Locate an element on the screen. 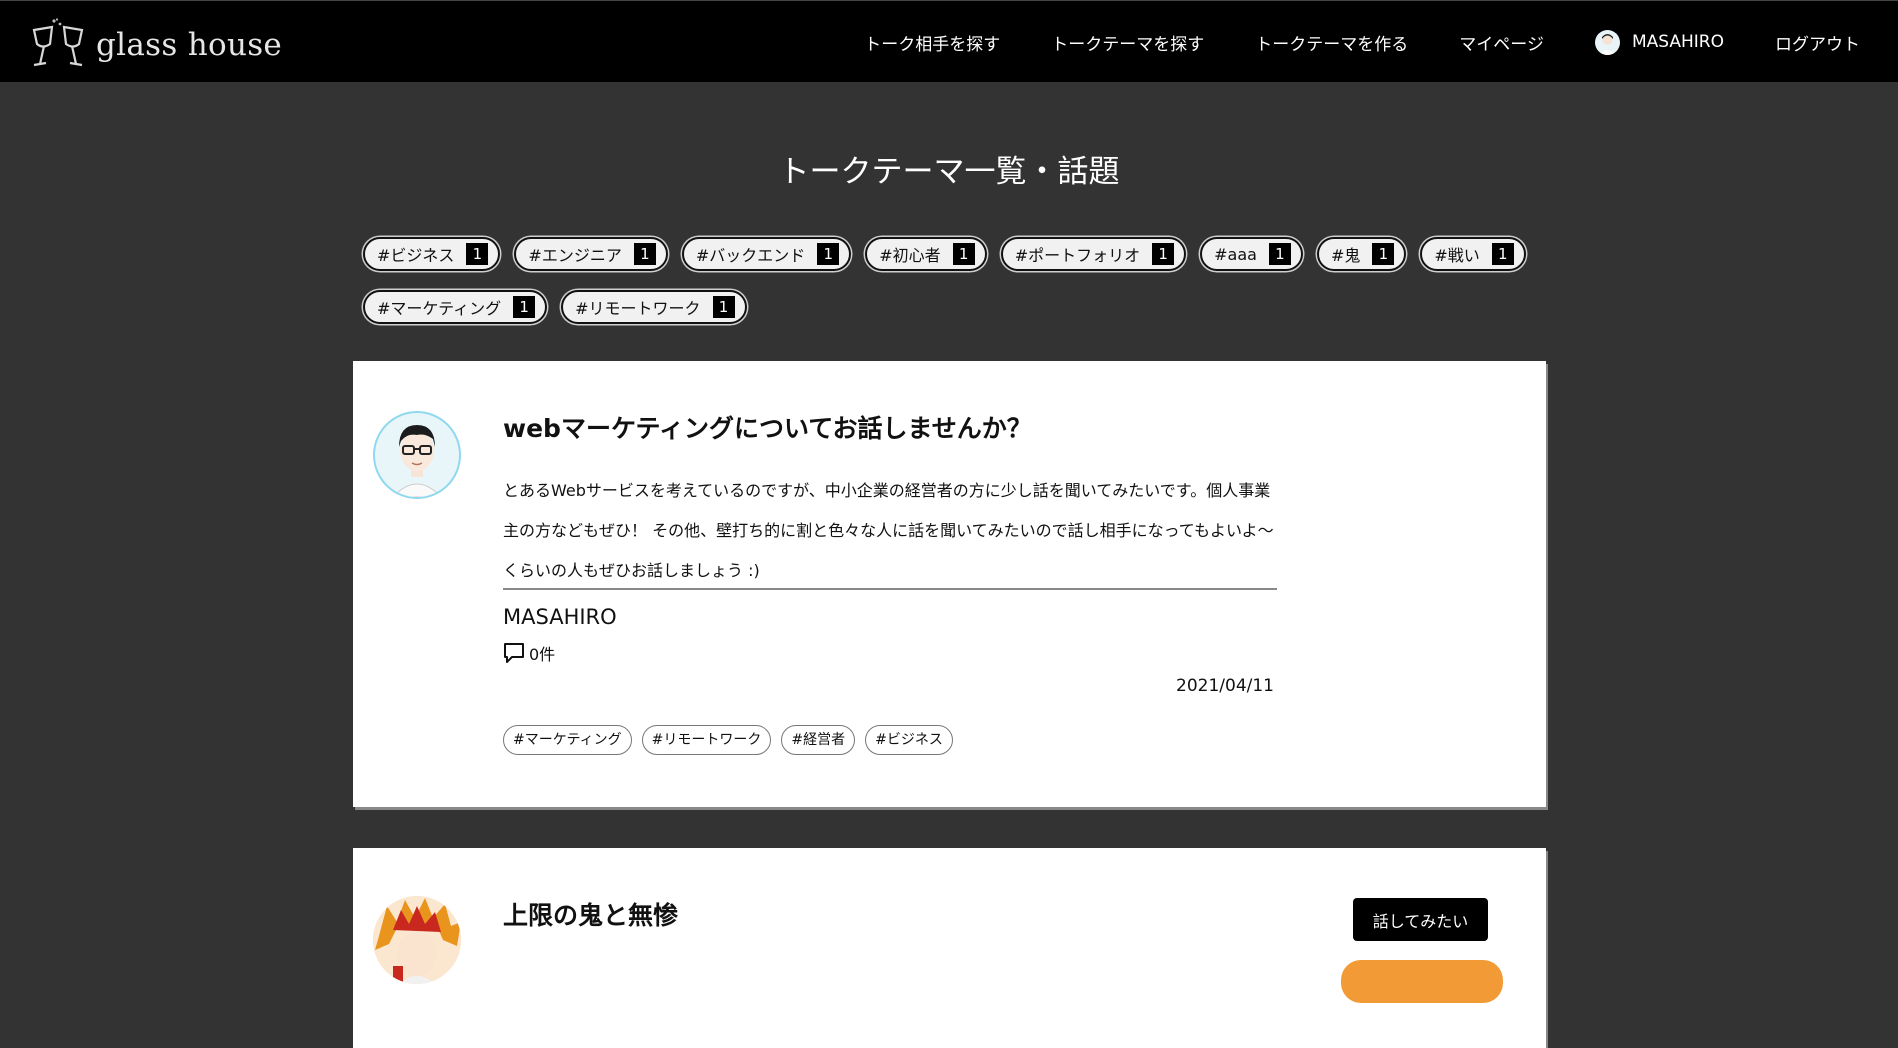 This screenshot has height=1048, width=1898. author-avatar is located at coordinates (417, 455).